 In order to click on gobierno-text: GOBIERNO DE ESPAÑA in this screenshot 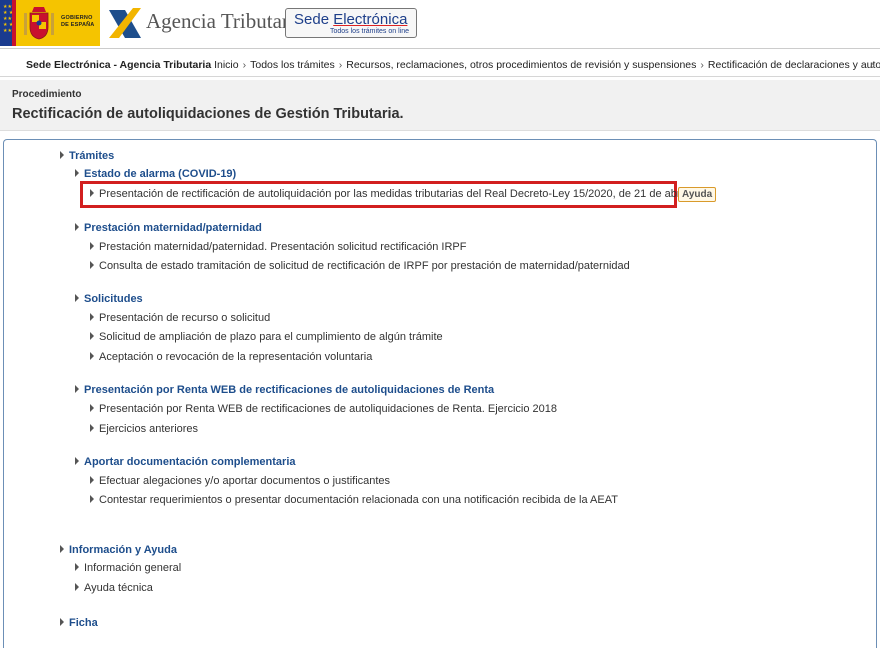, I will do `click(78, 21)`.